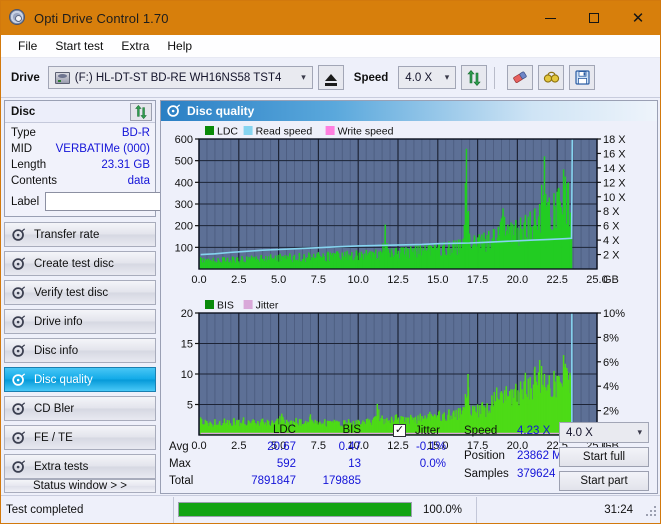 The width and height of the screenshot is (661, 524). Describe the element at coordinates (611, 338) in the screenshot. I see `y2-axis-tick-label: 8%` at that location.